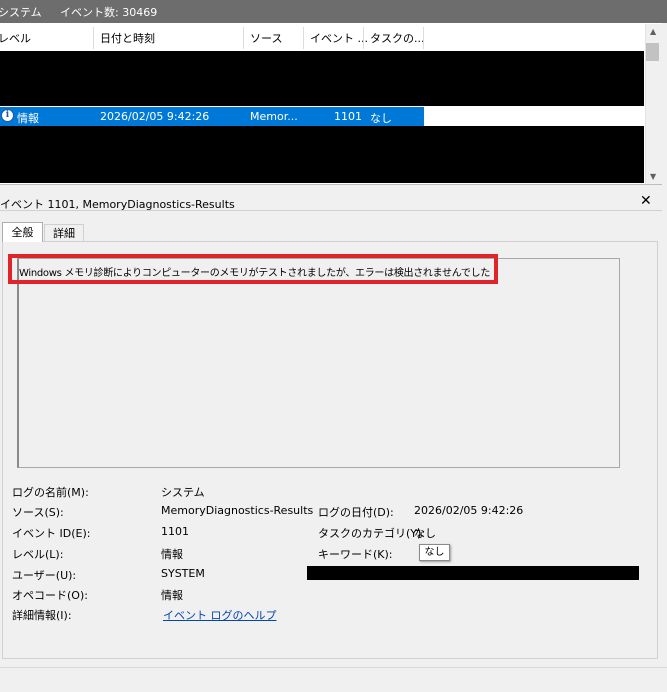 This screenshot has width=667, height=692. I want to click on column-header-datetime: 日付と時刻, so click(127, 38).